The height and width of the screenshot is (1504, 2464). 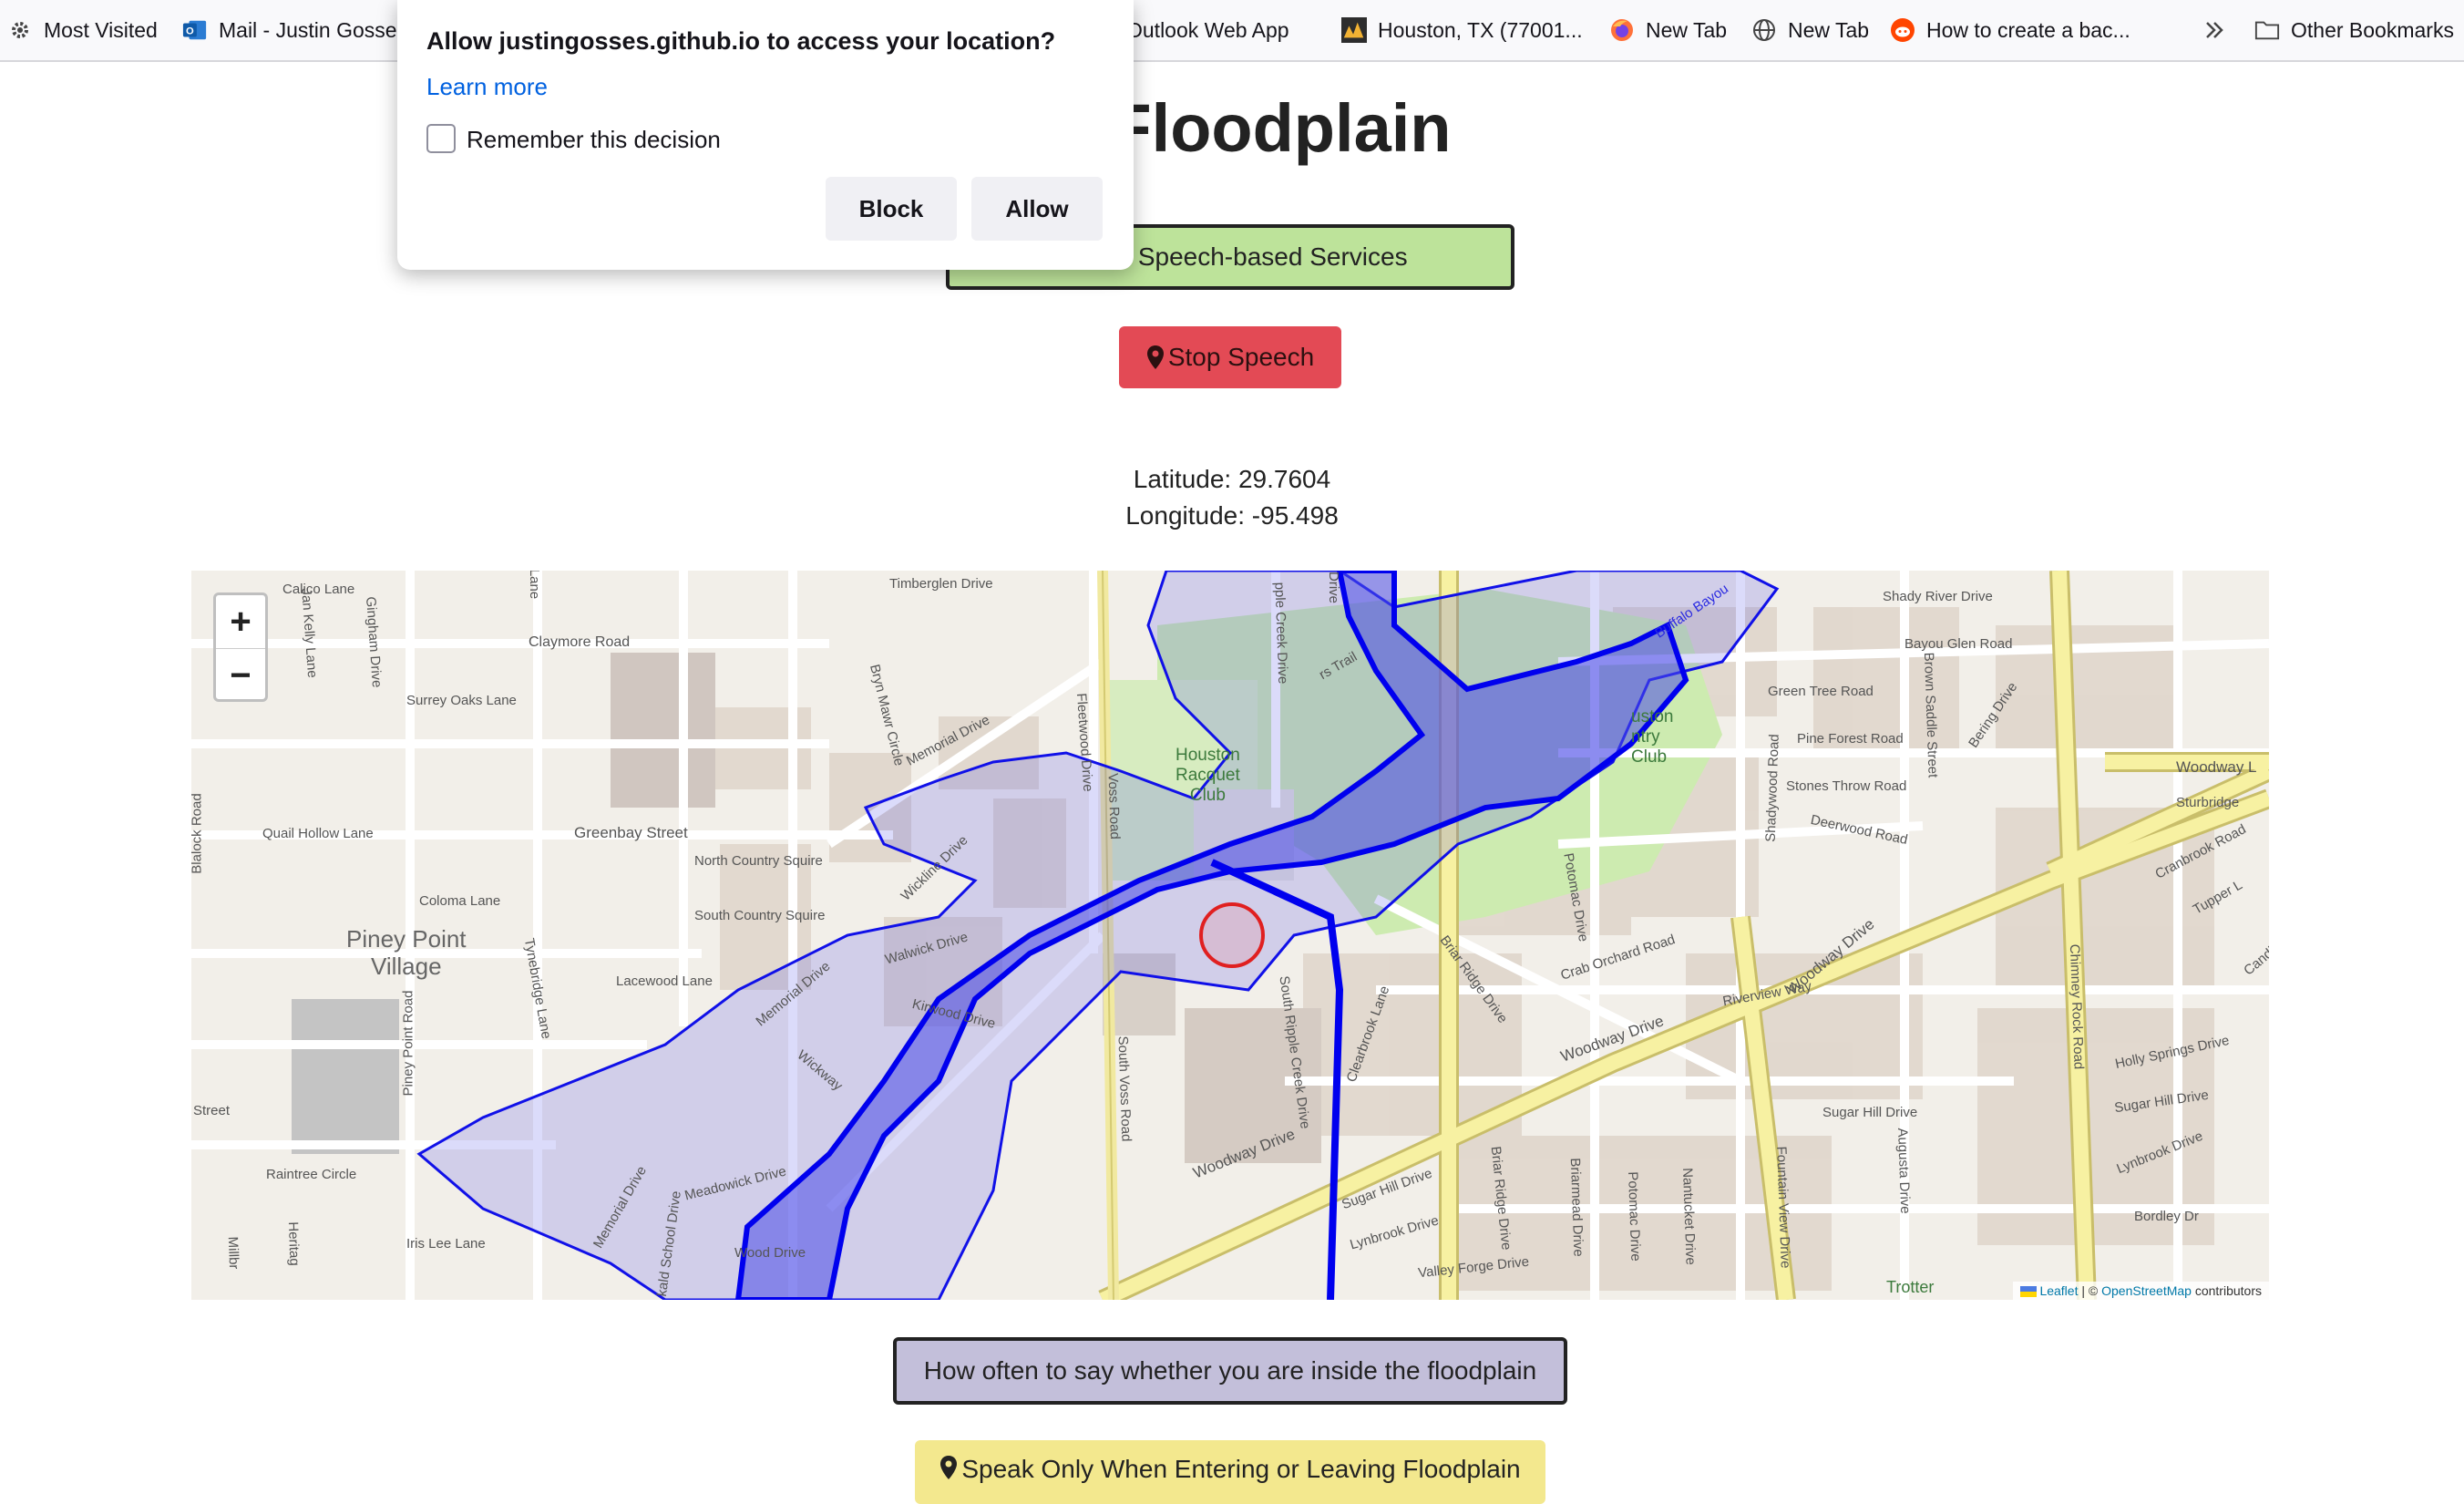 I want to click on map-label: Potomac Drive, so click(x=1634, y=1216).